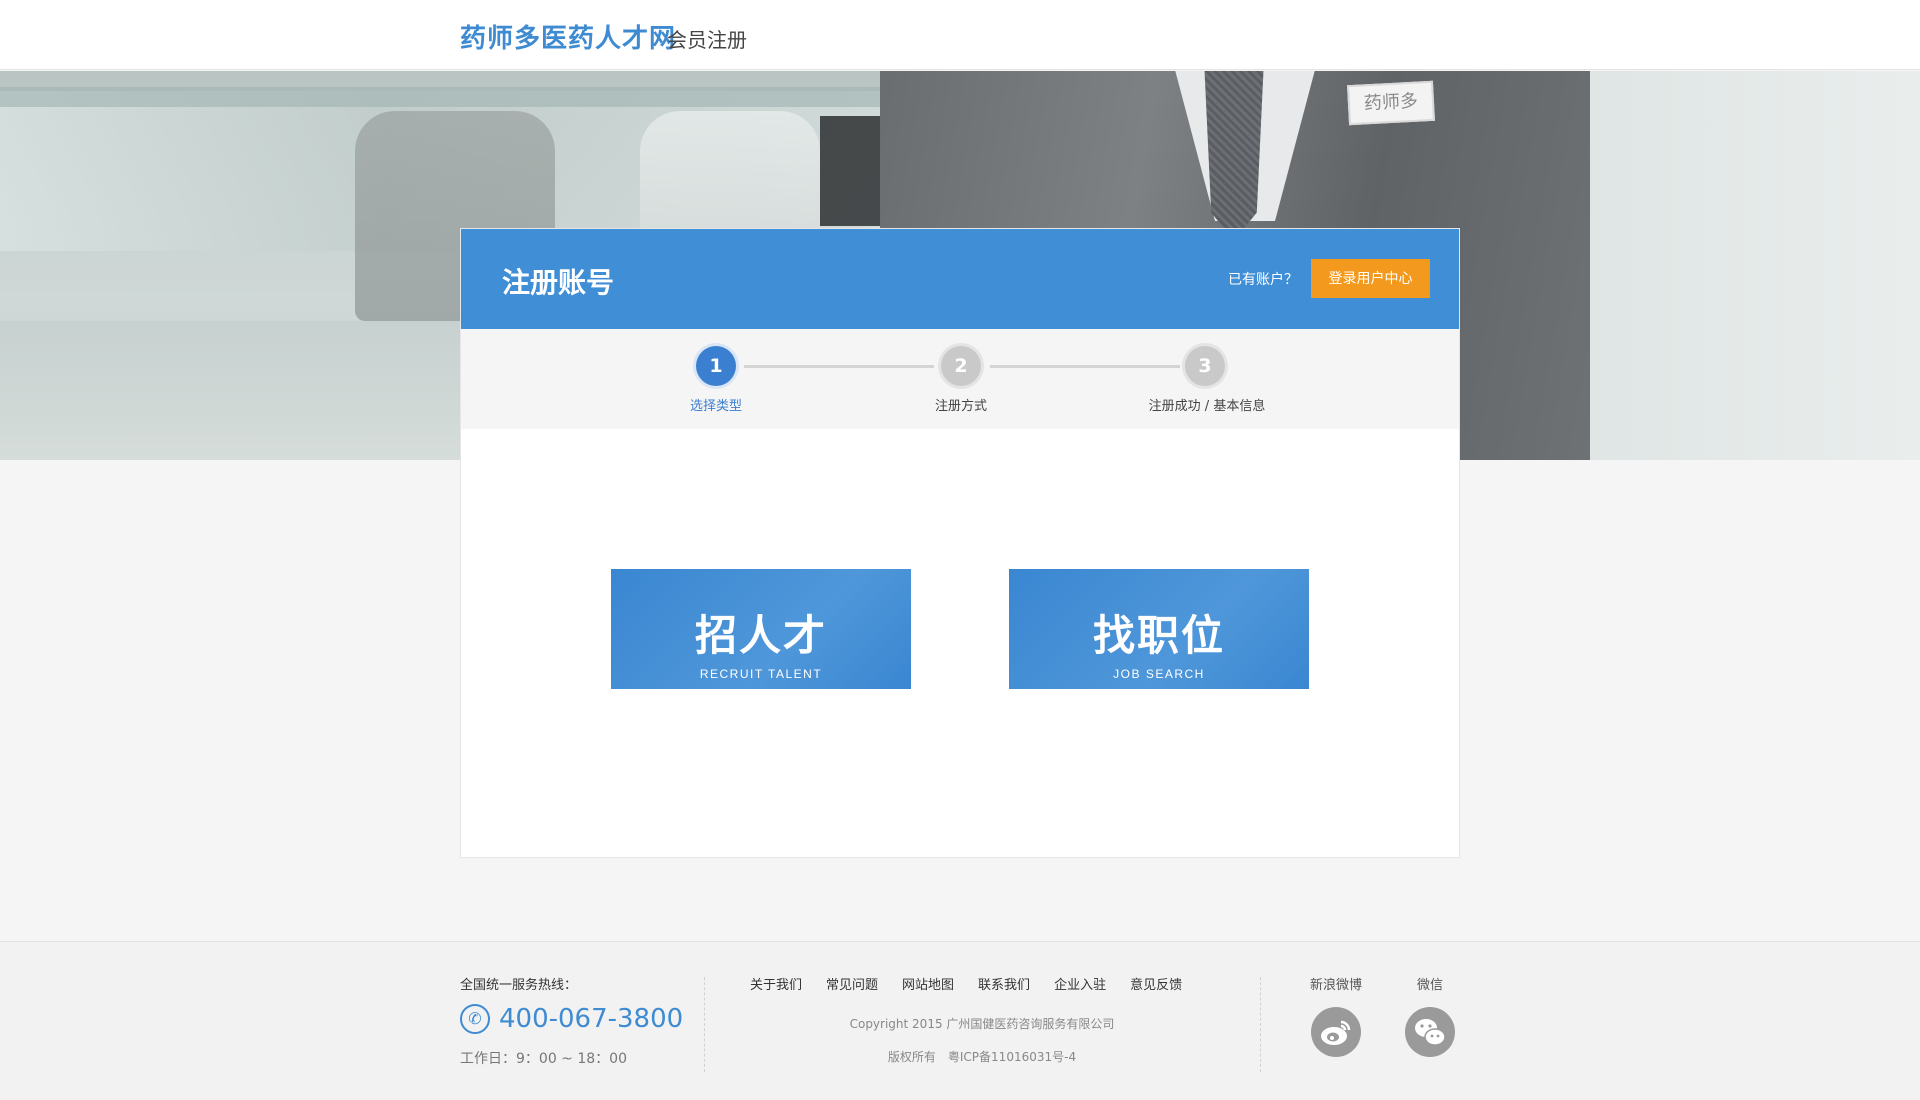 Image resolution: width=1920 pixels, height=1100 pixels. I want to click on step-3-circle: 3, so click(1205, 366).